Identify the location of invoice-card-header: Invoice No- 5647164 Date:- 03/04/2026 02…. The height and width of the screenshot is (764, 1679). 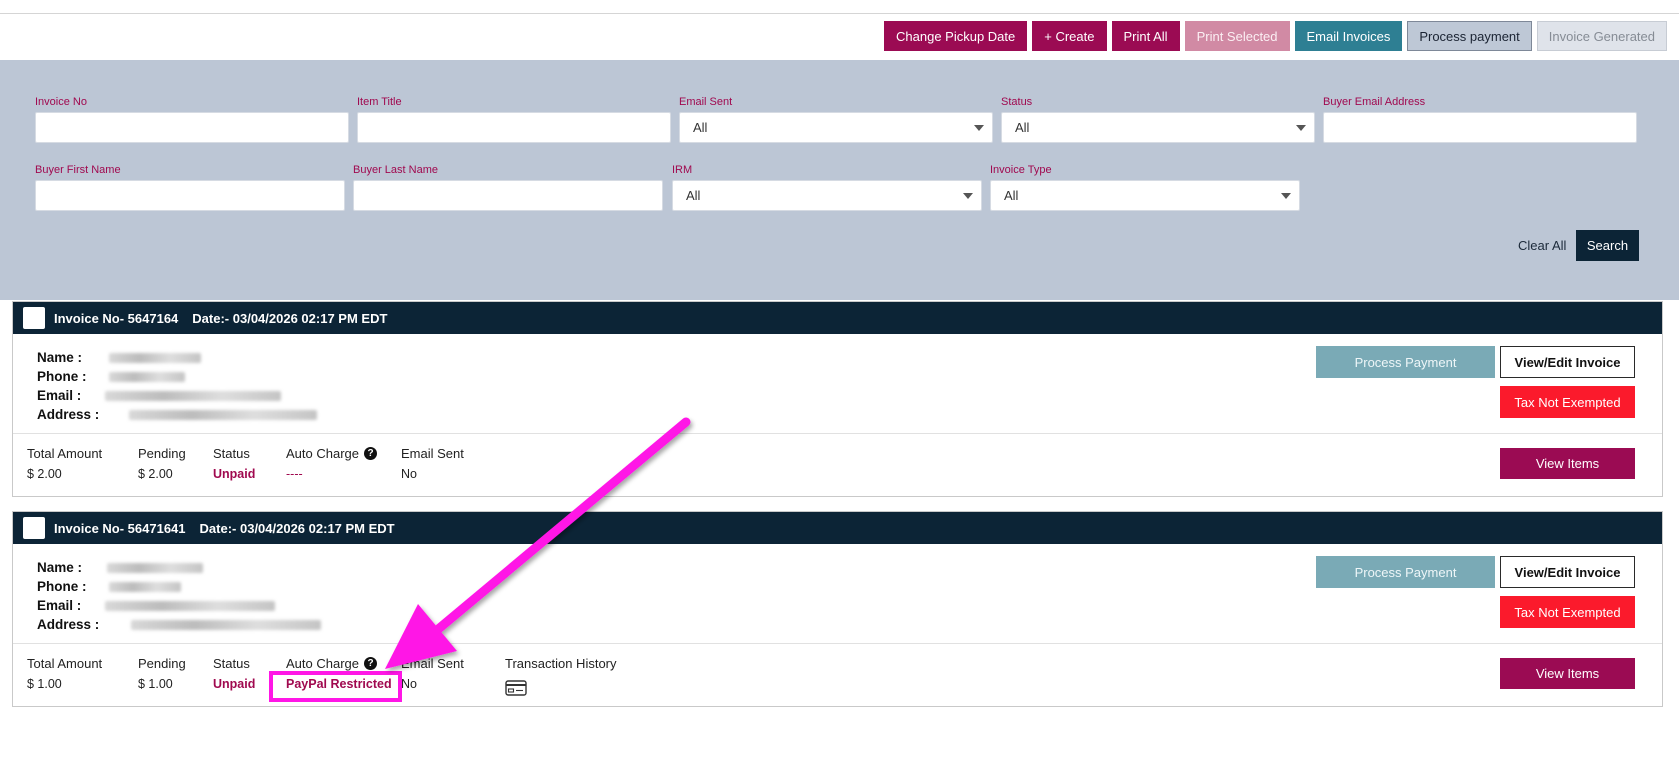
(837, 318).